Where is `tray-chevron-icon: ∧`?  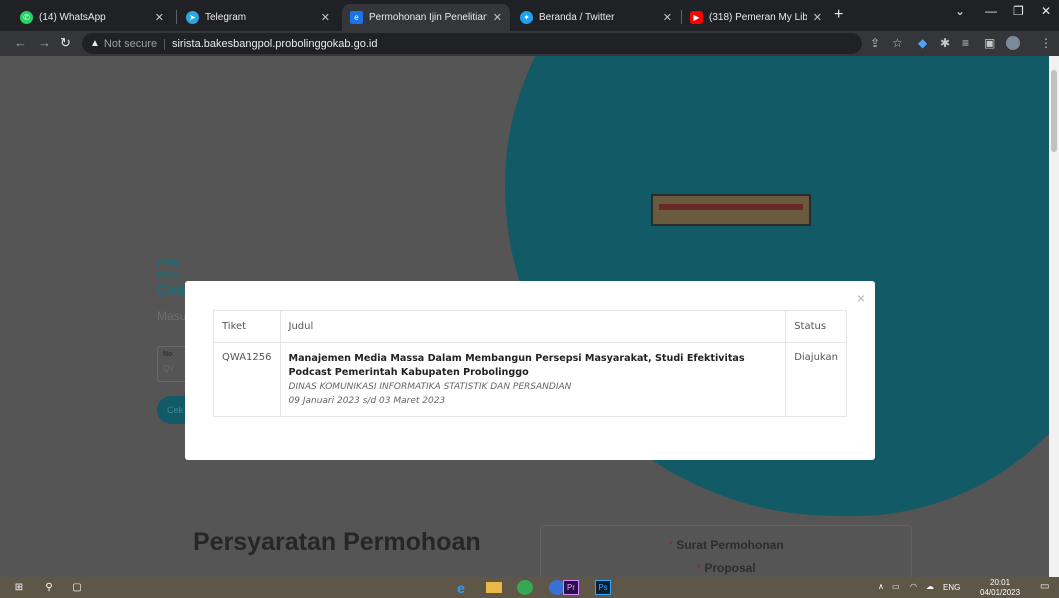
tray-chevron-icon: ∧ is located at coordinates (881, 586).